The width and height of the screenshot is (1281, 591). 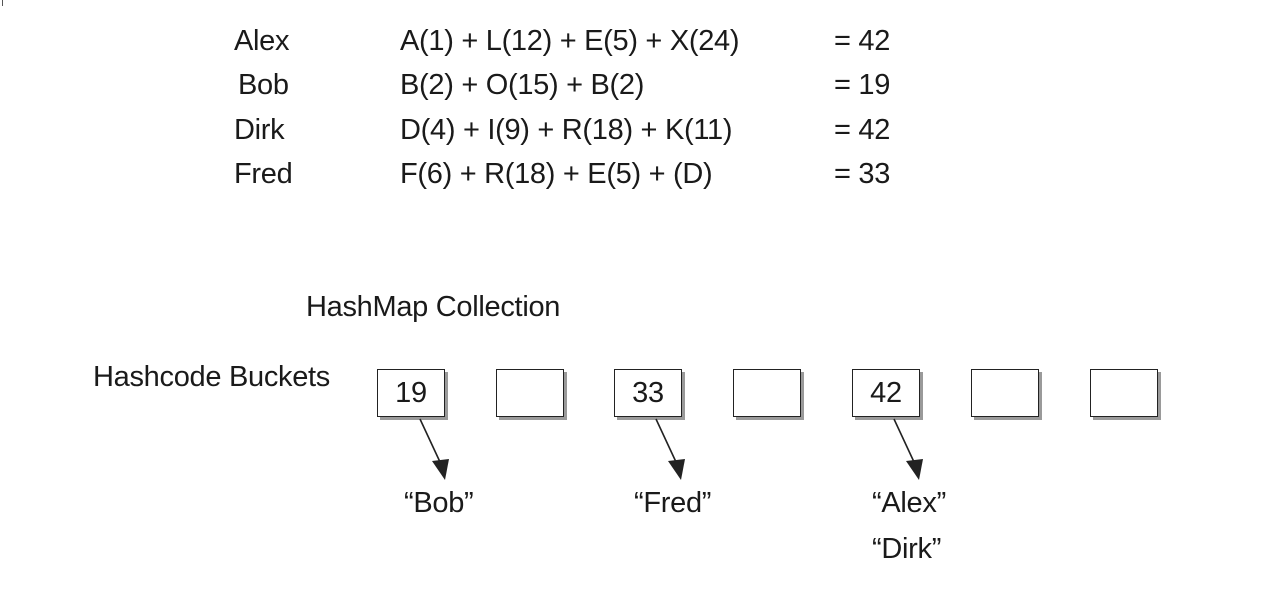 What do you see at coordinates (907, 549) in the screenshot?
I see `bucket-entry: “Dirk”` at bounding box center [907, 549].